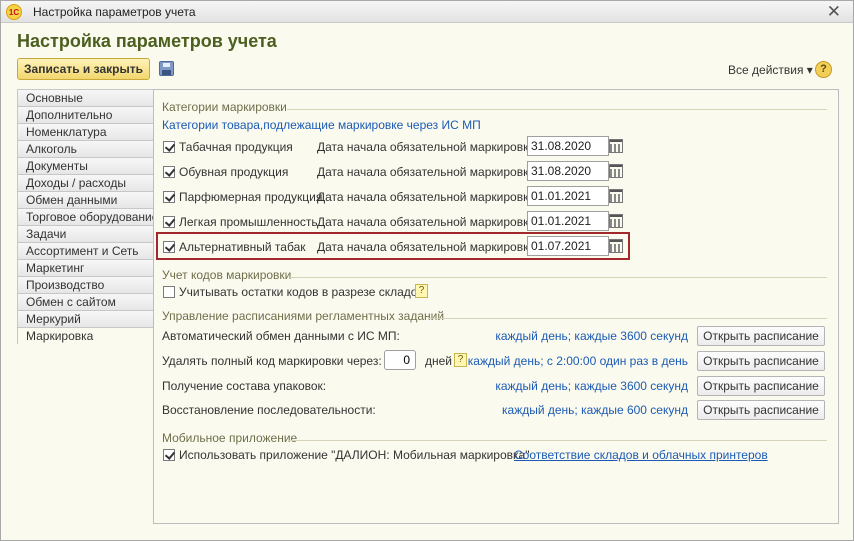 This screenshot has height=541, width=854. What do you see at coordinates (83, 69) in the screenshot?
I see `save-and-close-button: Записать и закрыть` at bounding box center [83, 69].